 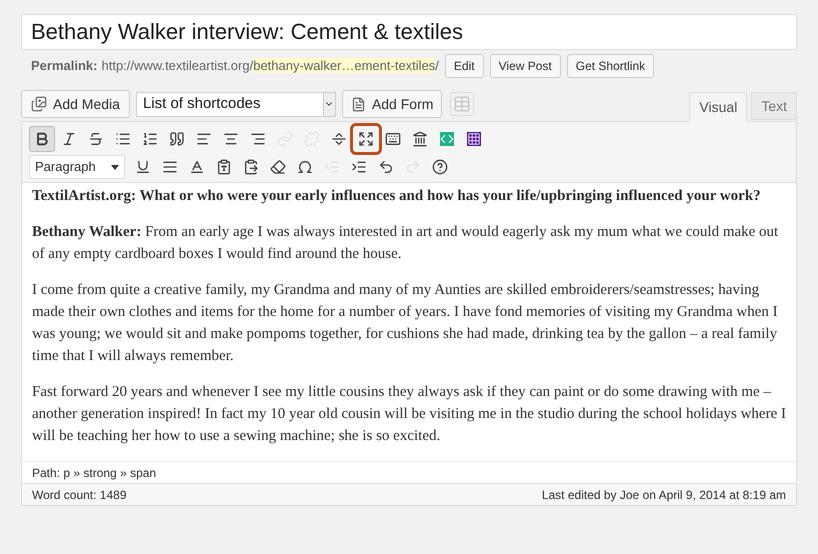 What do you see at coordinates (270, 66) in the screenshot?
I see `permalink-url: http://www.textileartist.org/bethany-walker…ement-textiles/` at bounding box center [270, 66].